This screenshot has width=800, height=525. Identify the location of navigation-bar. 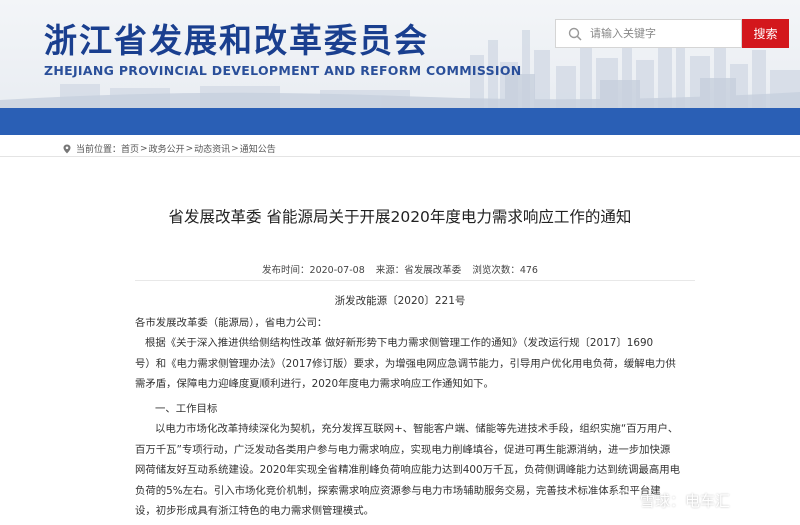
(400, 121).